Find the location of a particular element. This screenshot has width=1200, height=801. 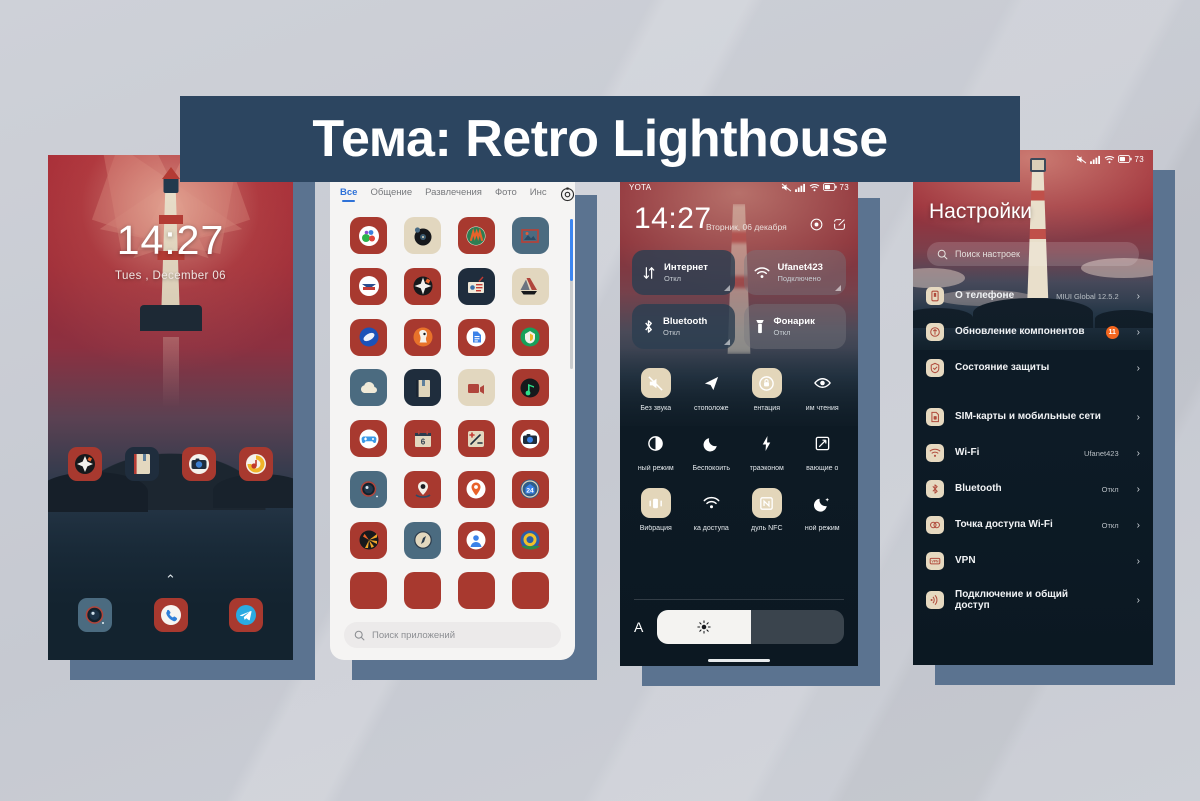

toggle-night-mode: ной режим is located at coordinates (823, 510).